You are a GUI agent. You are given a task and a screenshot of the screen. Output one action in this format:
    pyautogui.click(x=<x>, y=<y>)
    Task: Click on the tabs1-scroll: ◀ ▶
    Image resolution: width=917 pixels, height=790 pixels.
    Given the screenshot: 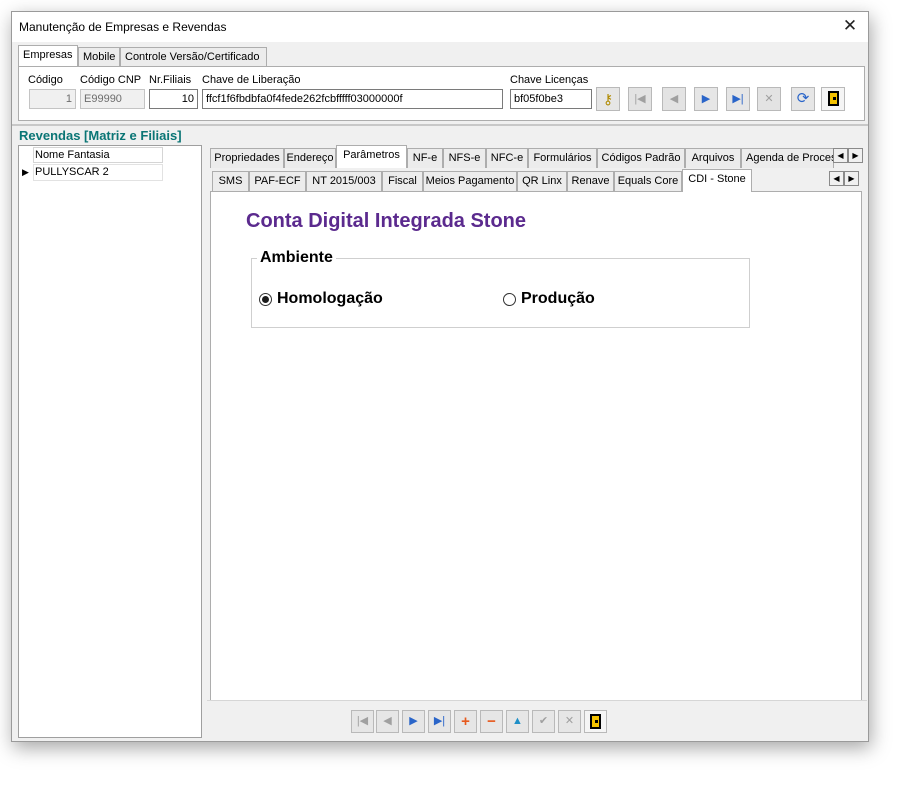 What is the action you would take?
    pyautogui.click(x=848, y=155)
    